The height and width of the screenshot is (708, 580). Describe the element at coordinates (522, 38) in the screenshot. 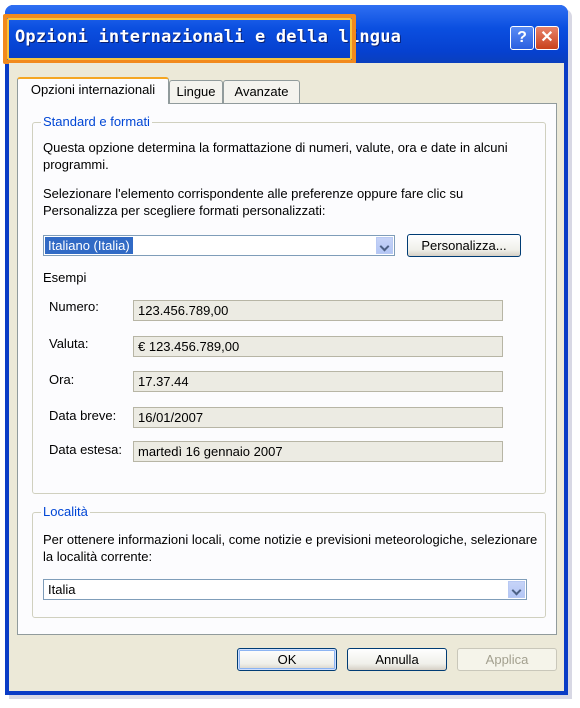

I see `help-button: ?` at that location.